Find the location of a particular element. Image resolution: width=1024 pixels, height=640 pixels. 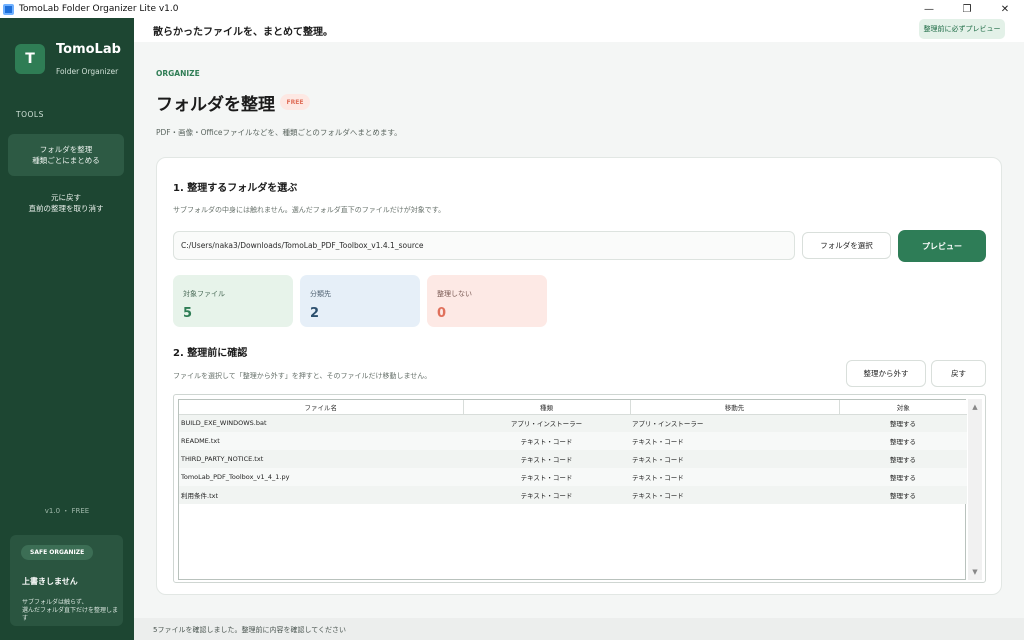

preview-hint-badge: 整理前に必ずプレビュー is located at coordinates (962, 29).